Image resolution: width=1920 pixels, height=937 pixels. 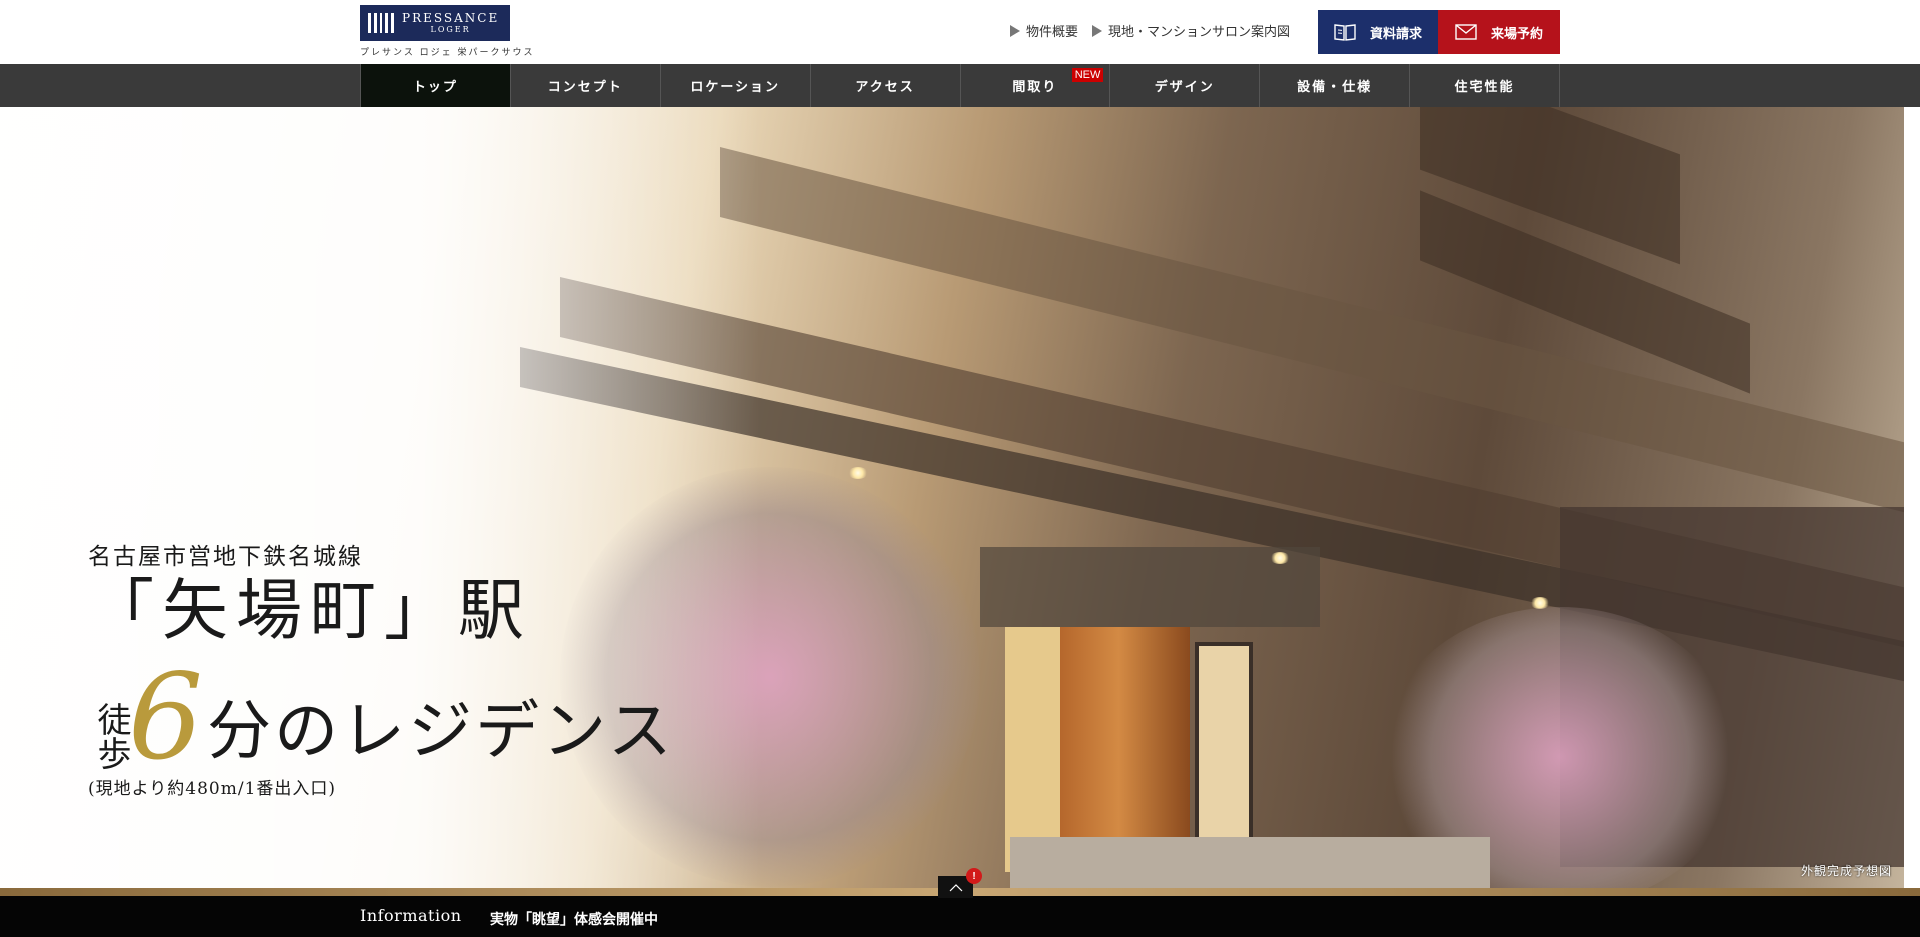 I want to click on nav-item-label: アクセス, so click(x=885, y=87).